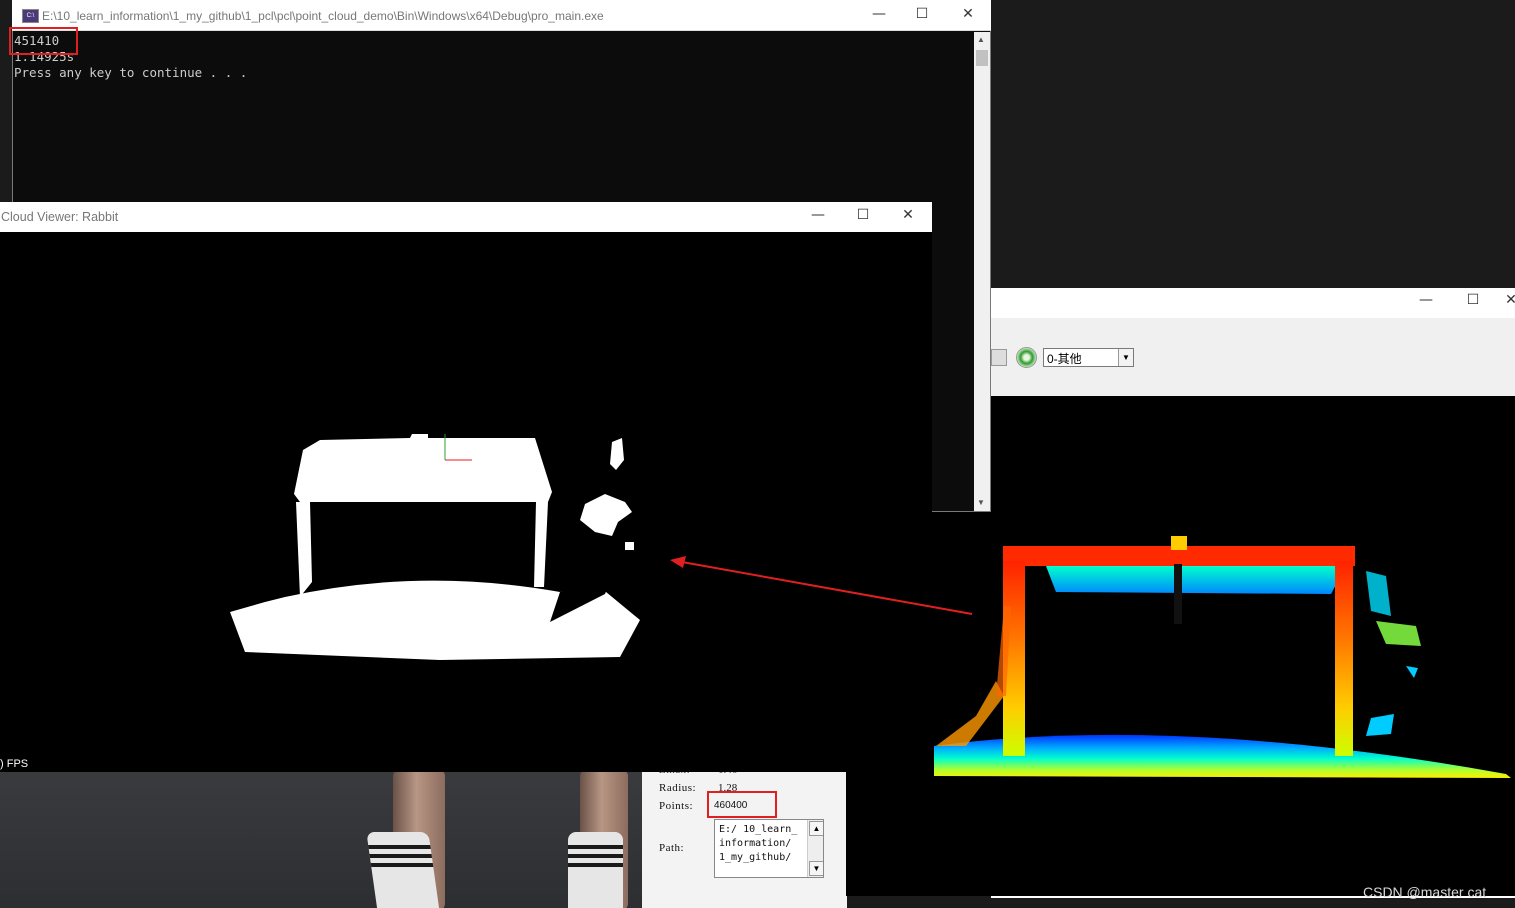  Describe the element at coordinates (1125, 357) in the screenshot. I see `chevron-down-icon: ▼` at that location.